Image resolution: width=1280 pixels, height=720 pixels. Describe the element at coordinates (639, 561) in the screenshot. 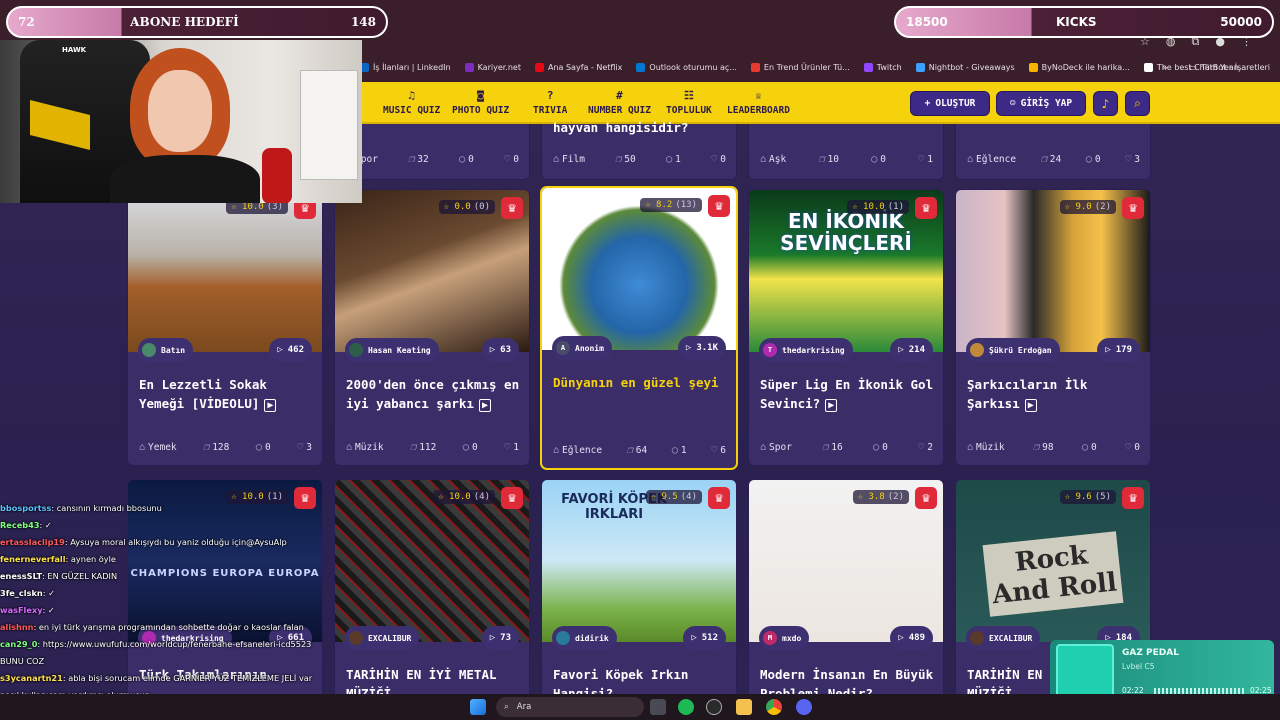

I see `card-thumbnail: FAVORİ KÖPEK IRKLARI ☆ 9.5 (4) ♛` at that location.